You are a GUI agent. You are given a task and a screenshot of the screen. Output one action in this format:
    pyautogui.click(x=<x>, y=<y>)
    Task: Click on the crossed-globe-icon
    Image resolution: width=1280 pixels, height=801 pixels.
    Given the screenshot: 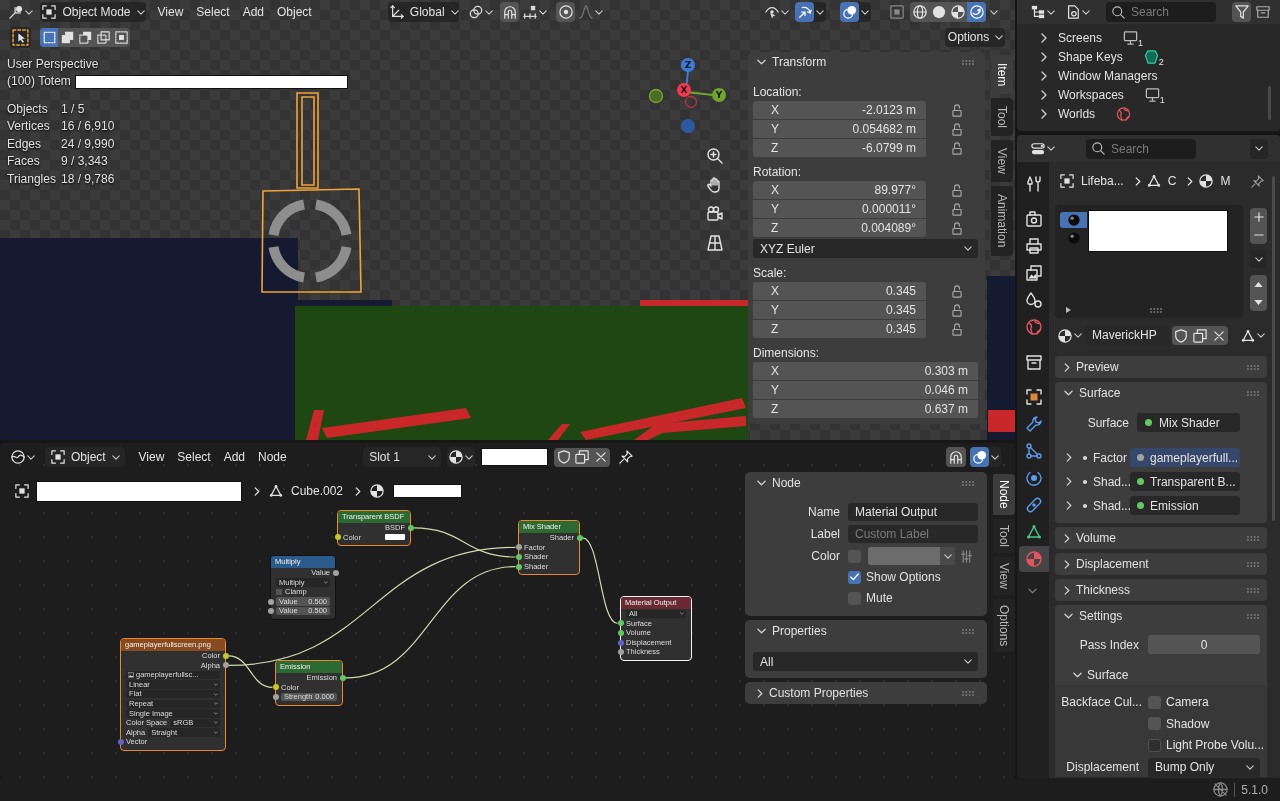 What is the action you would take?
    pyautogui.click(x=1221, y=789)
    